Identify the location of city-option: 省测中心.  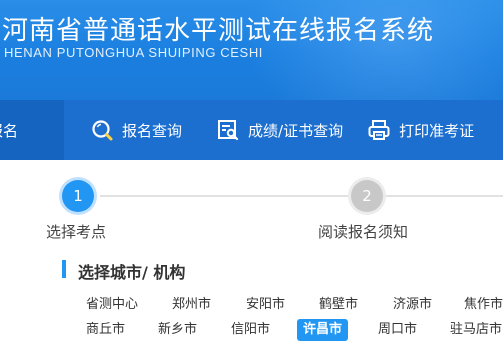
(112, 305).